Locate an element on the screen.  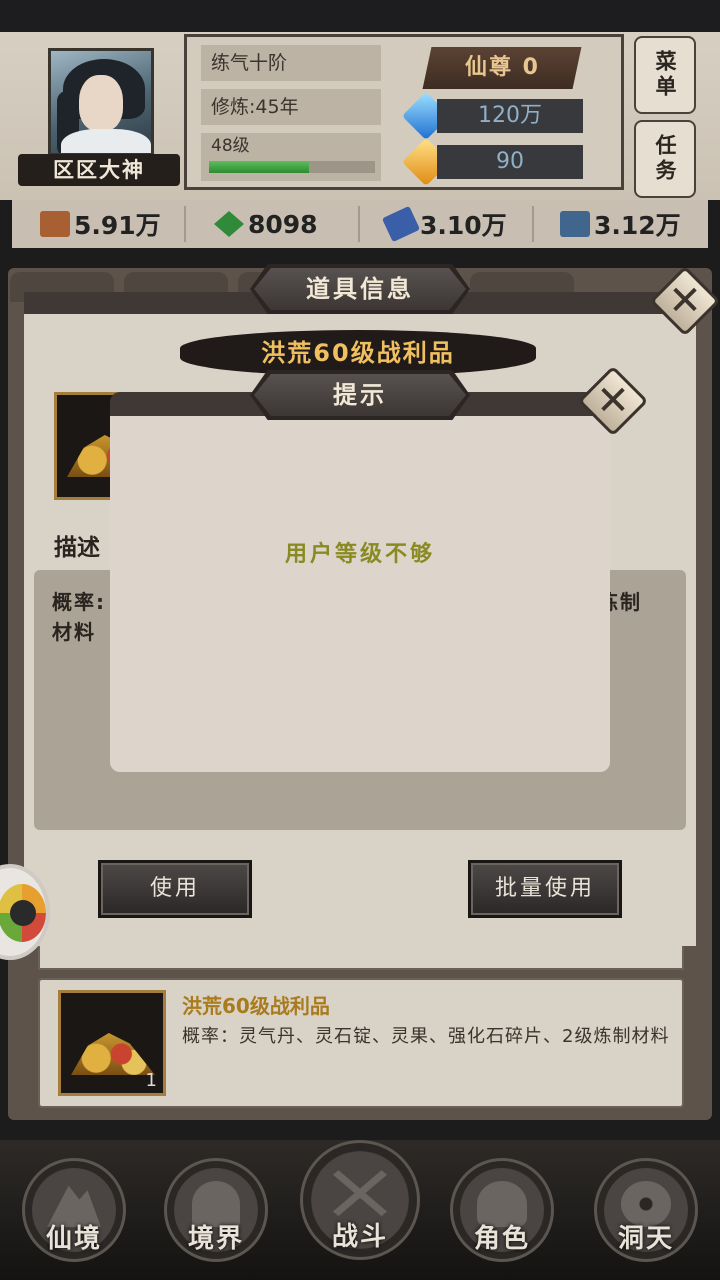
player-name: 区区大神 is located at coordinates (99, 170).